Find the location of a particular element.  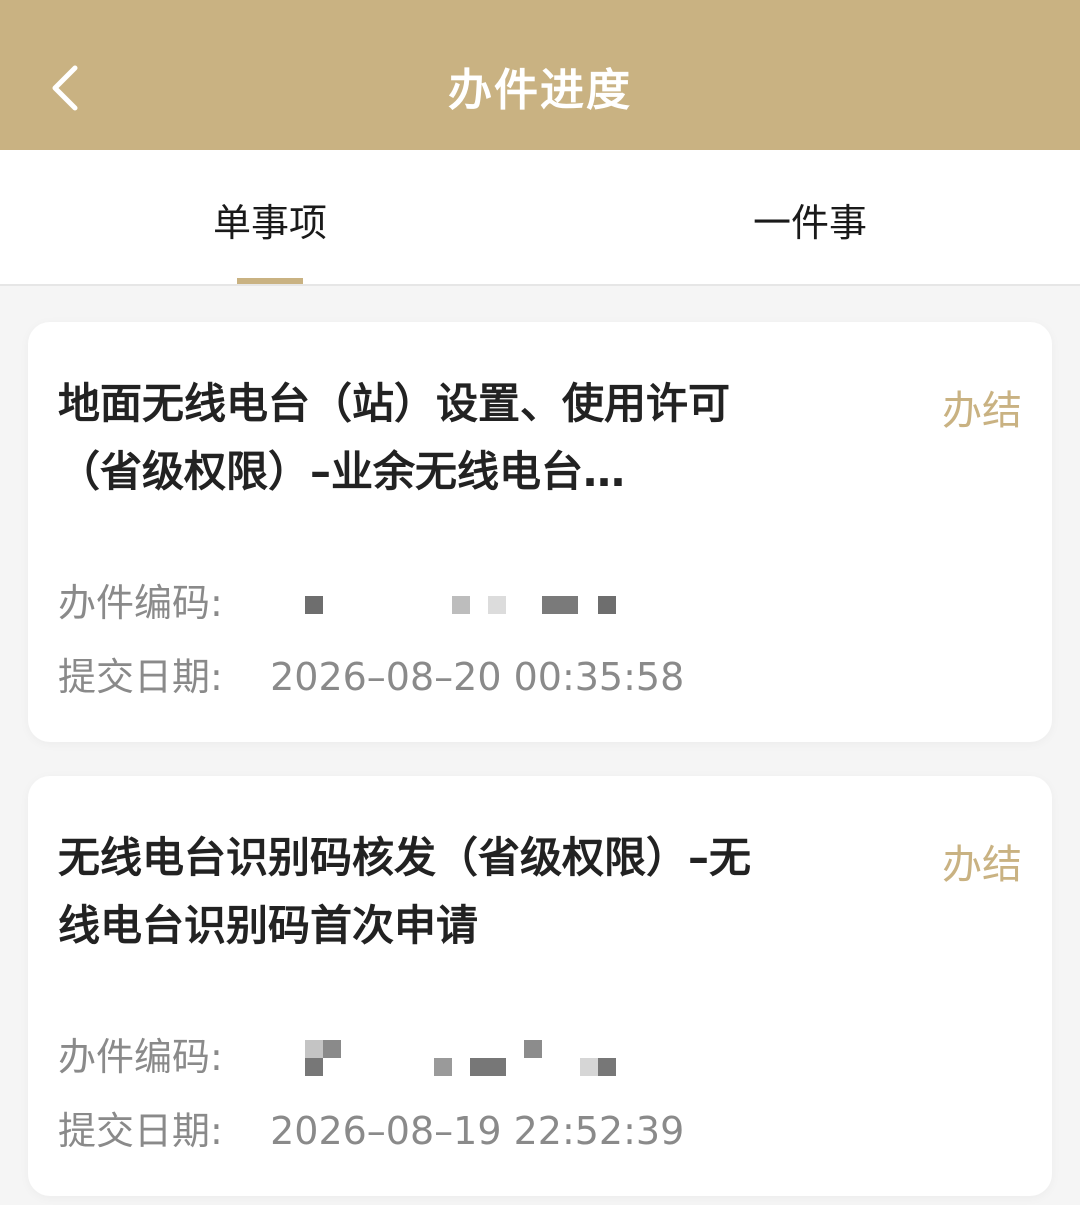

submission-date-row: 提交日期: 2026–08–19 22:52:39 is located at coordinates (371, 1127).